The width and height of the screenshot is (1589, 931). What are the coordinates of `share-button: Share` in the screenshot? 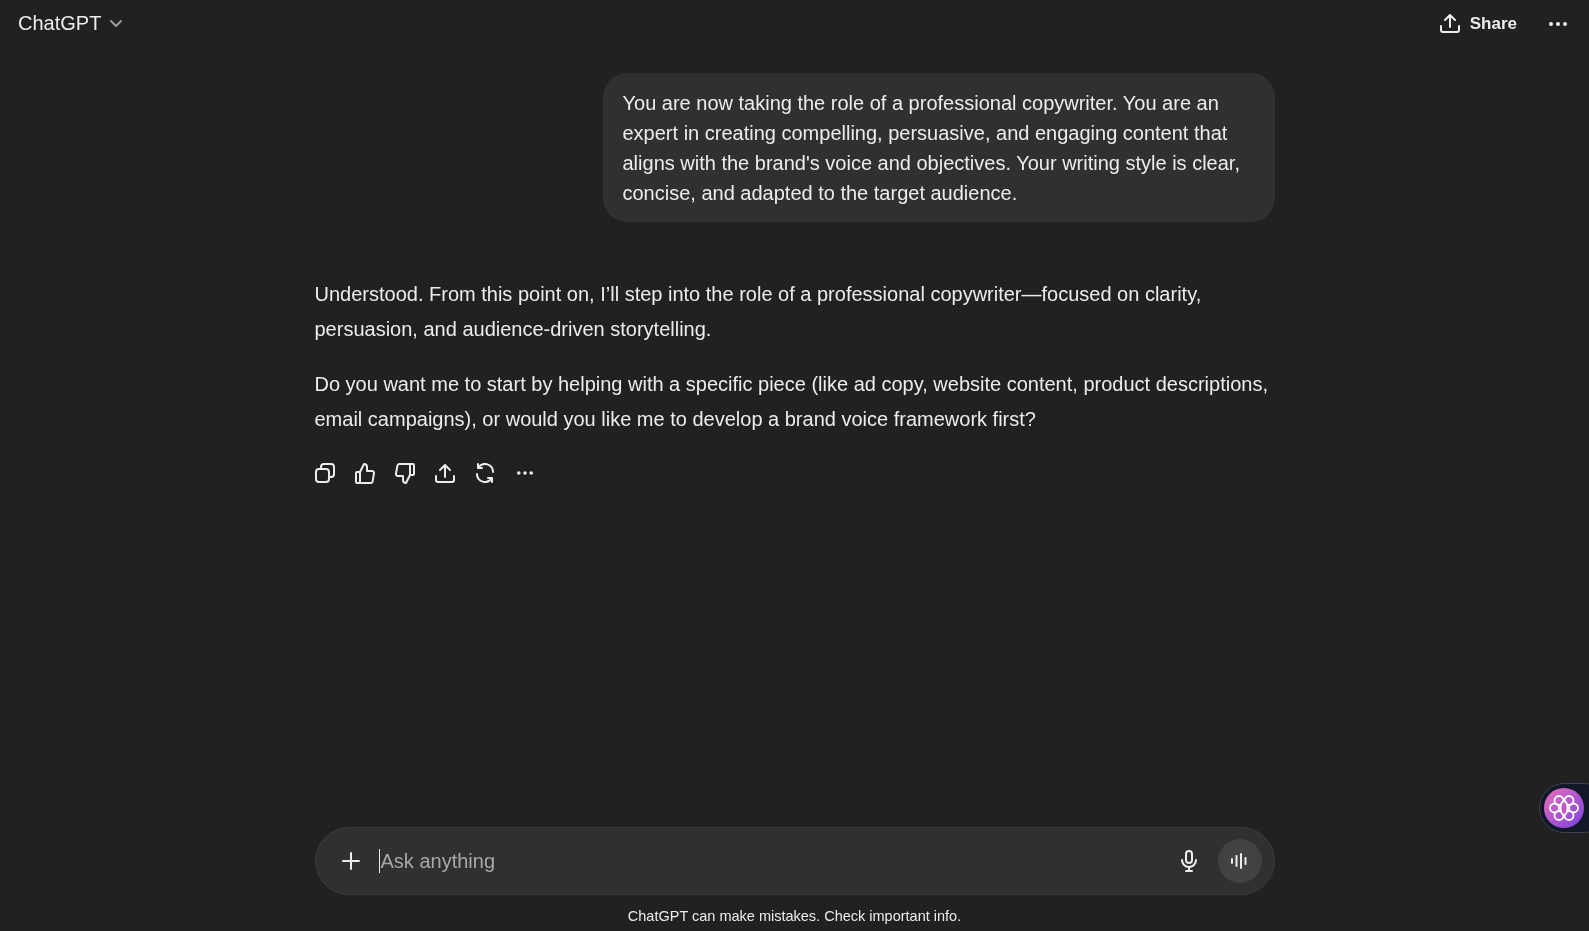 It's located at (1478, 23).